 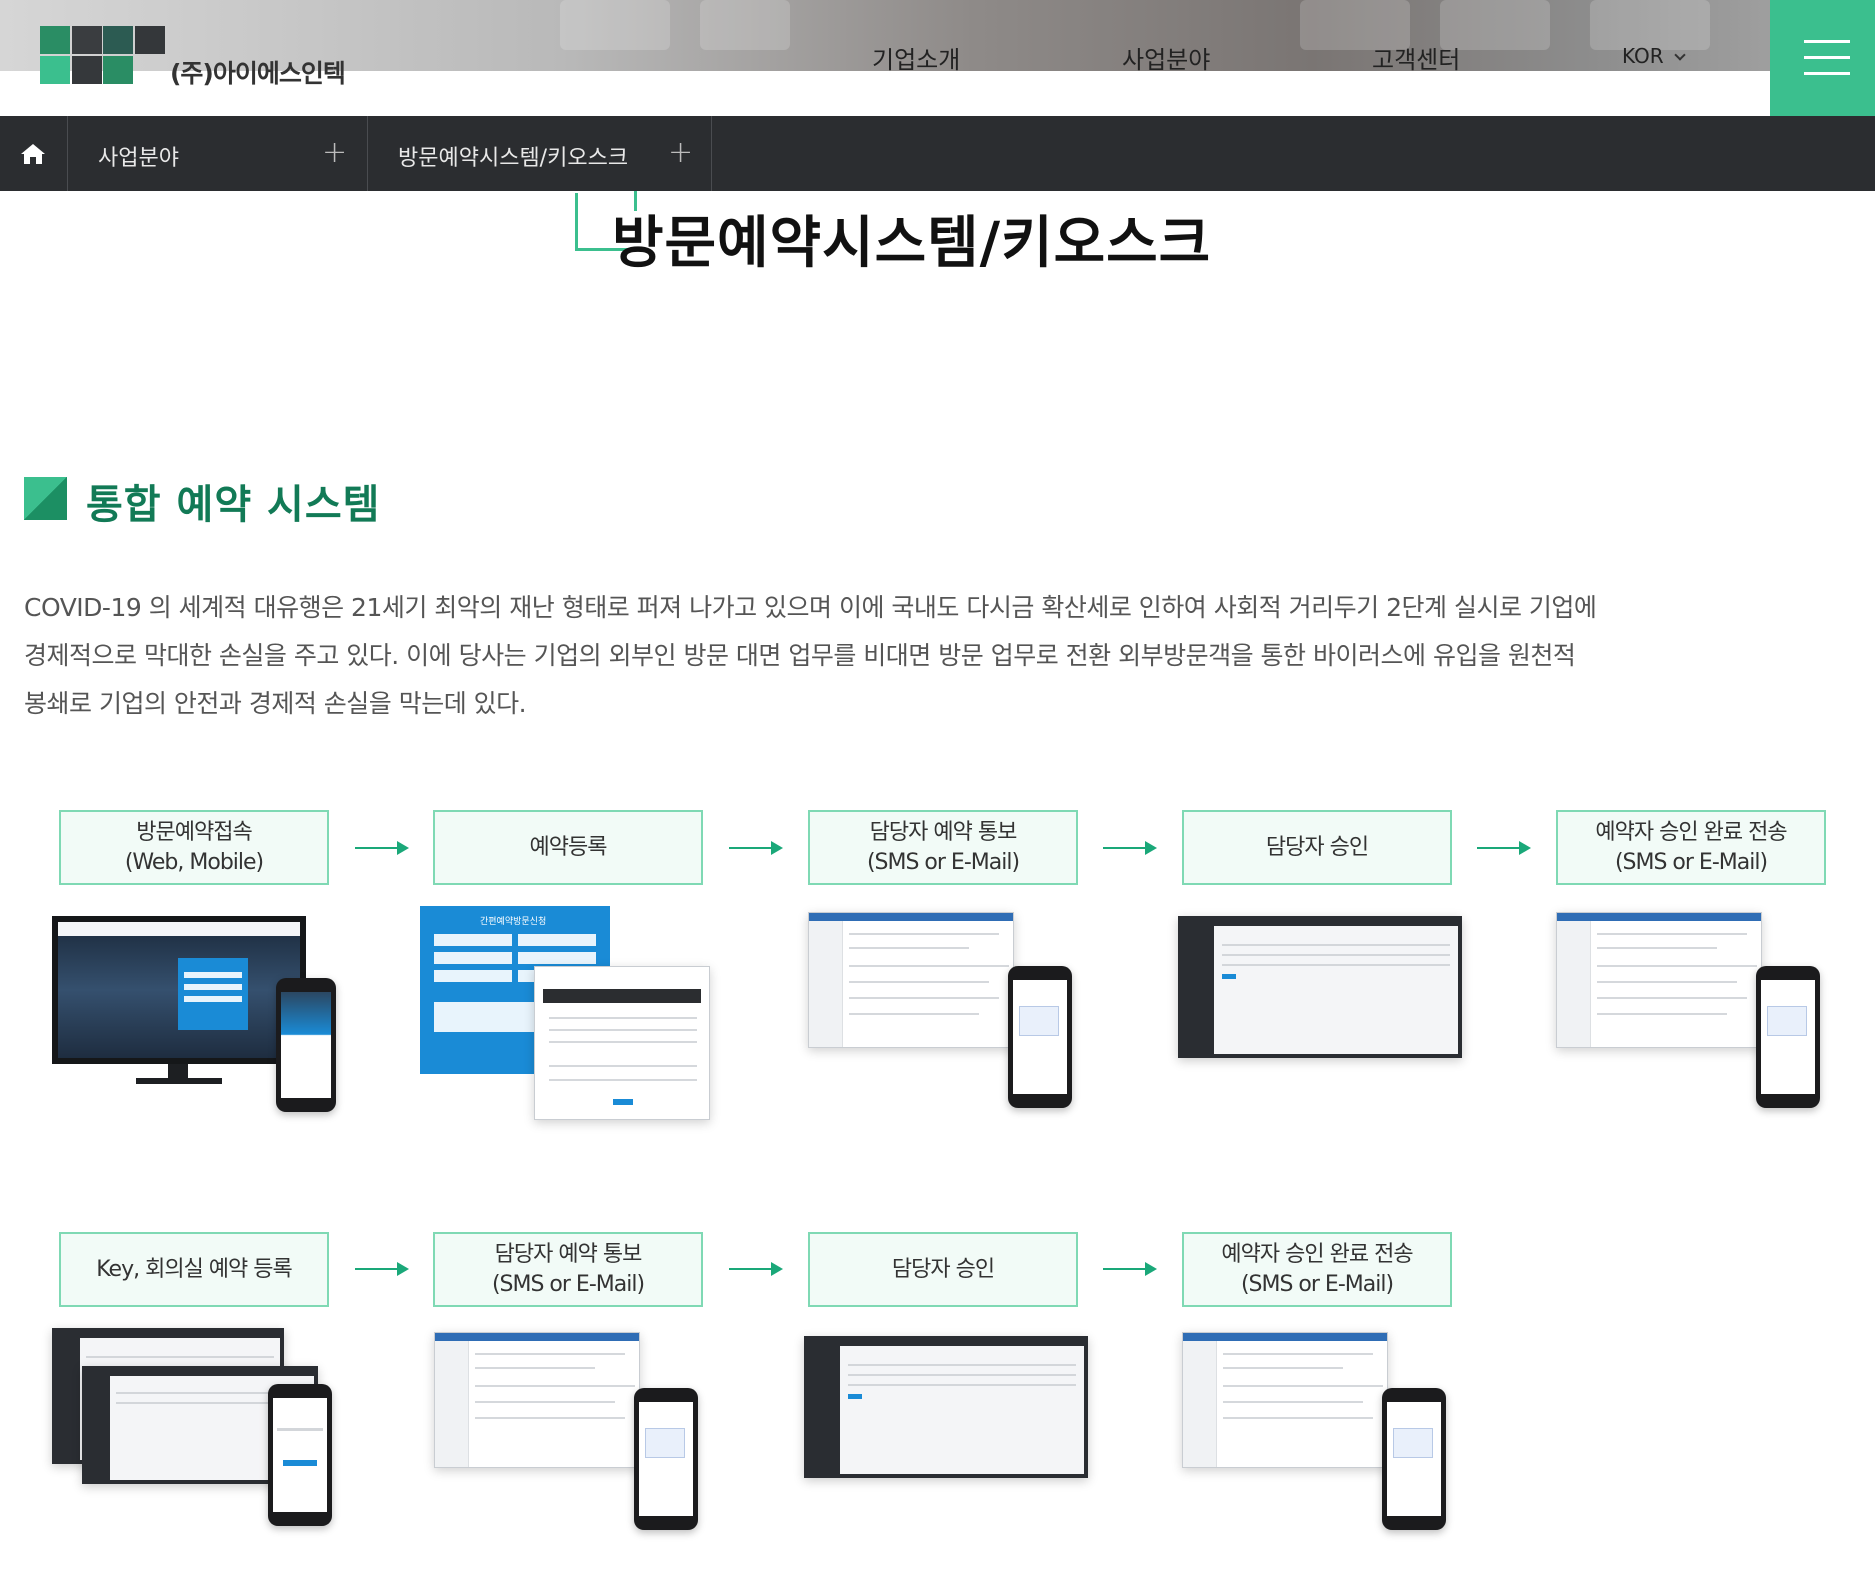 What do you see at coordinates (937, 153) in the screenshot?
I see `breadcrumb: 사업분야 + 방문예약시스템/키오스크 +` at bounding box center [937, 153].